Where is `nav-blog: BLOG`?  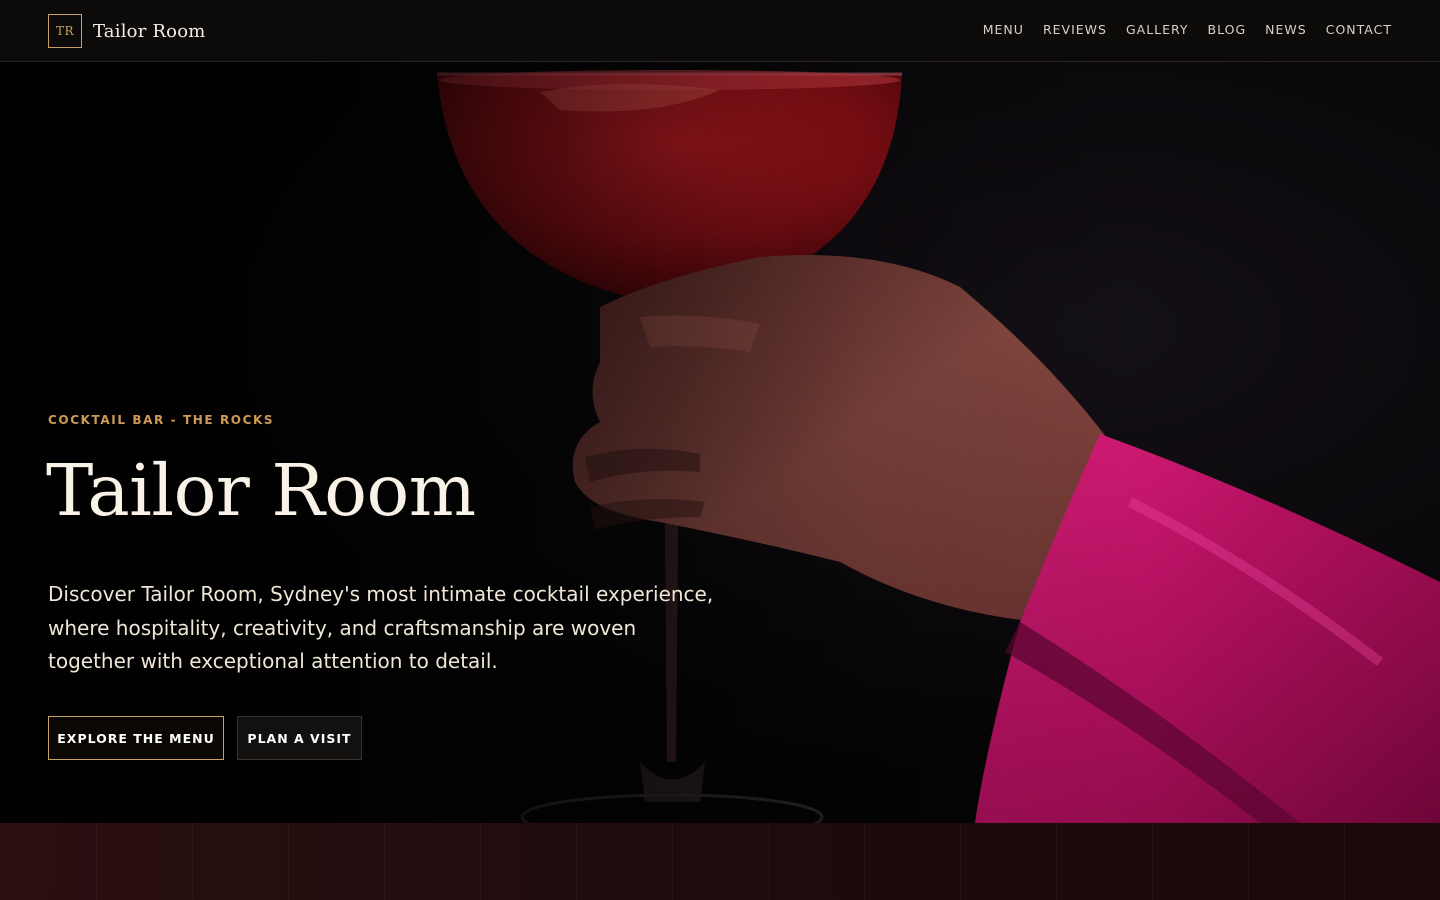 nav-blog: BLOG is located at coordinates (1227, 29).